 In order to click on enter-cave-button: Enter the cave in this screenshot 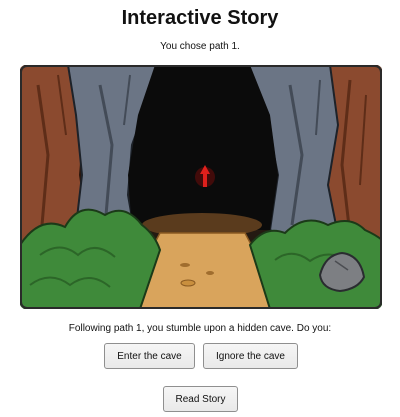, I will do `click(149, 356)`.